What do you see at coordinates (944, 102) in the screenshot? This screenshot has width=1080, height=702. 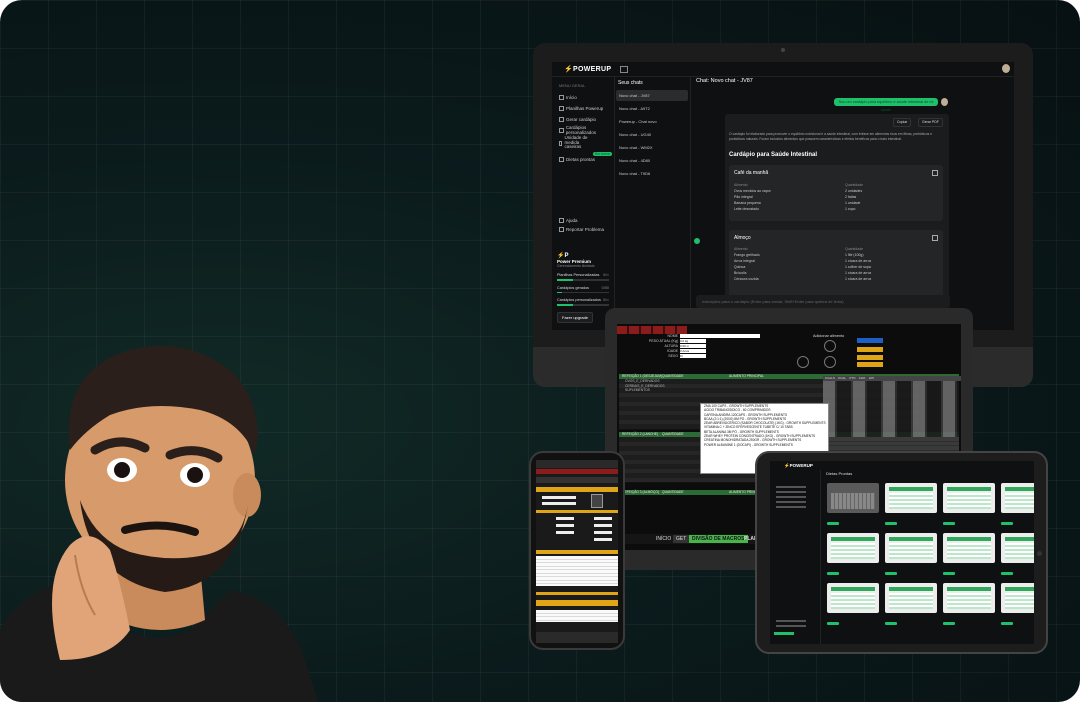 I see `user-avatar-small` at bounding box center [944, 102].